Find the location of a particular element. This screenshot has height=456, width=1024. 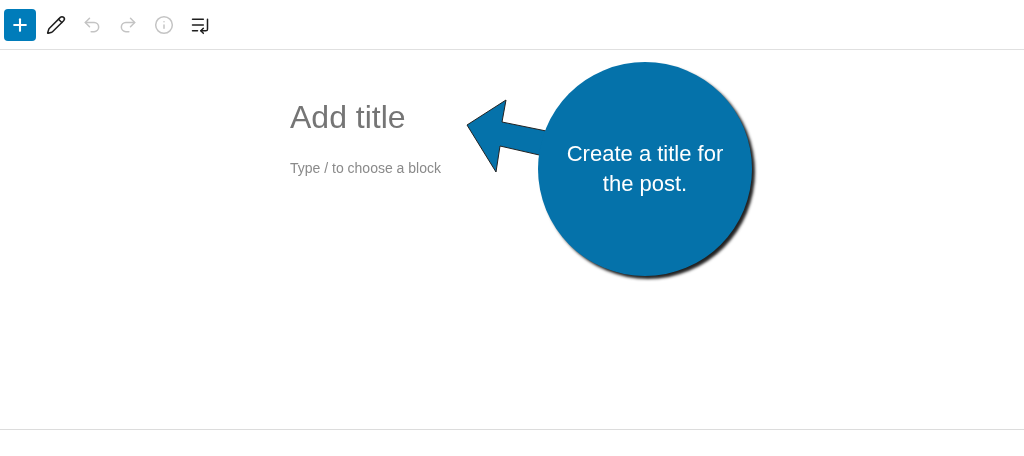

title-field: Add title is located at coordinates (350, 117).